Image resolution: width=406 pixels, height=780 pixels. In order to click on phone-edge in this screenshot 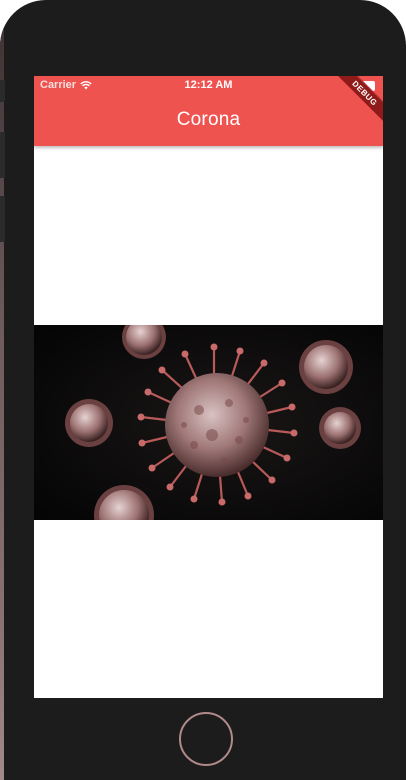, I will do `click(2, 390)`.